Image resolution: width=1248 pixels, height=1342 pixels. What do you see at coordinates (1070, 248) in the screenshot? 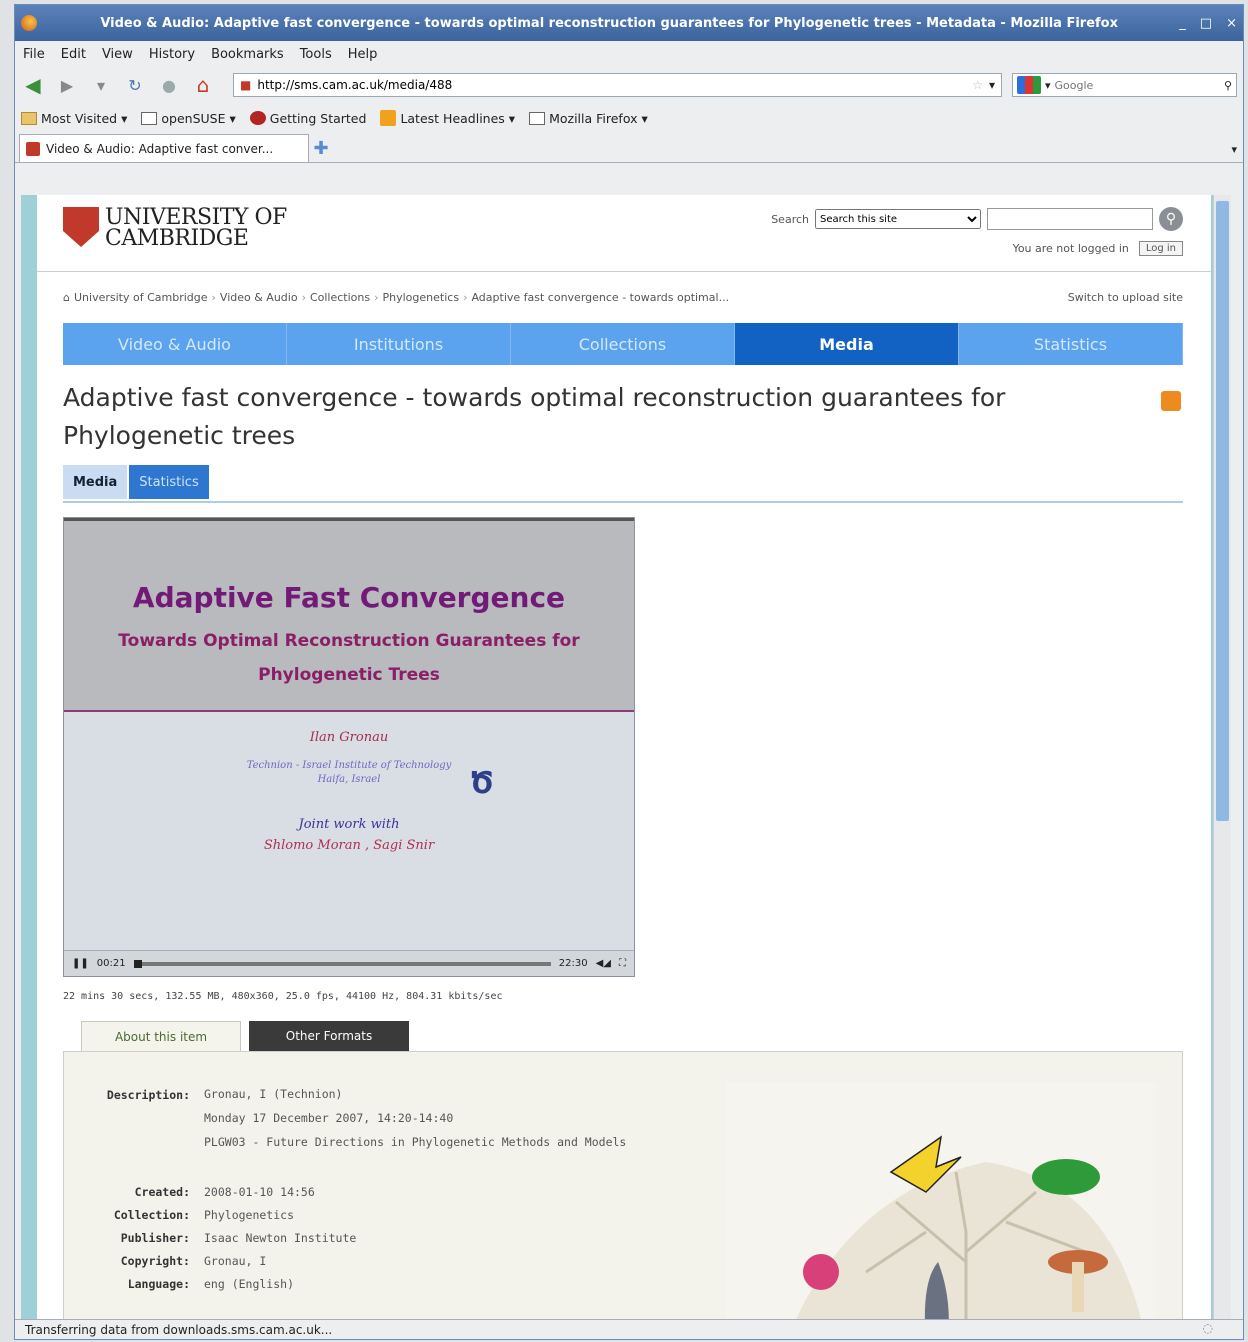
I see `login-status: You are not logged in` at bounding box center [1070, 248].